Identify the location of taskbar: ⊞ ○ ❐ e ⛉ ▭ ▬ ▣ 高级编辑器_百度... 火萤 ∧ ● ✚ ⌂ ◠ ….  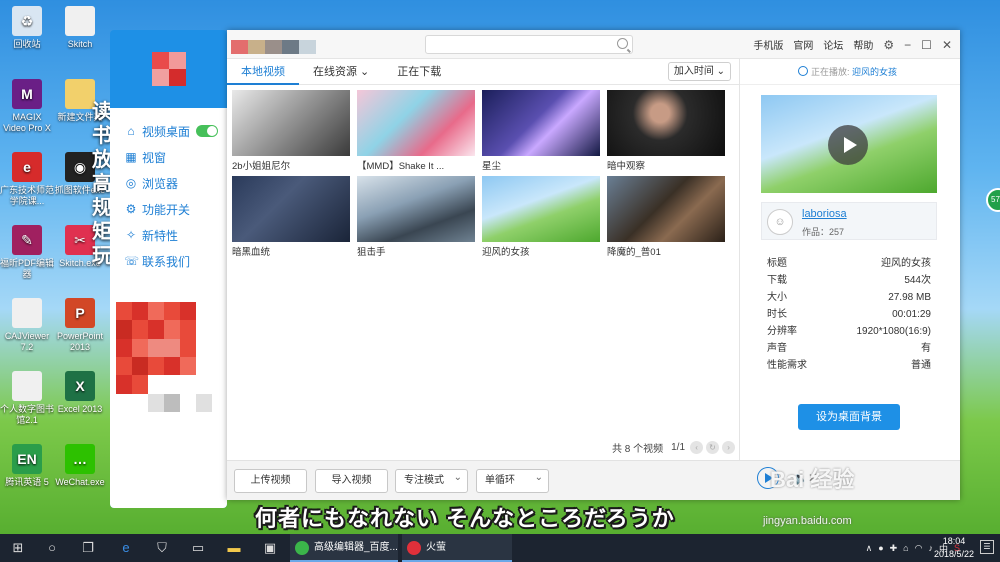
(500, 548).